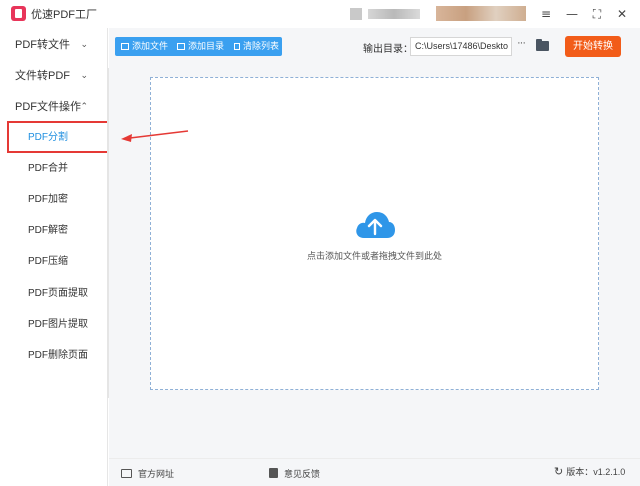 The height and width of the screenshot is (486, 640). What do you see at coordinates (388, 49) in the screenshot?
I see `output-dir-label: 输出目录：` at bounding box center [388, 49].